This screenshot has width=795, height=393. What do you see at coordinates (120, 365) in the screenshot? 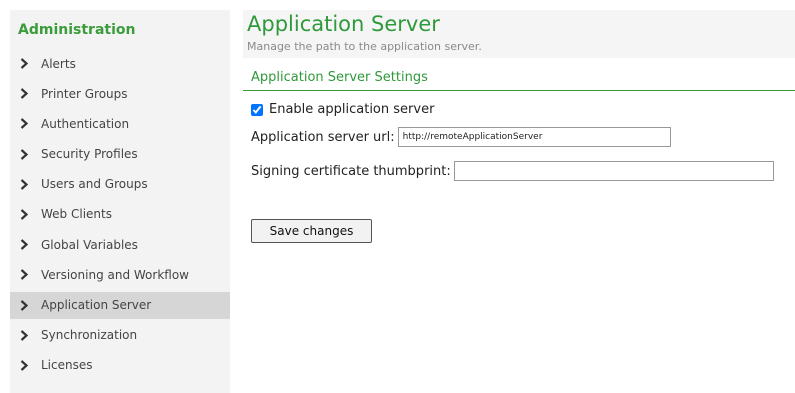
I see `sidebar-item: Licenses` at bounding box center [120, 365].